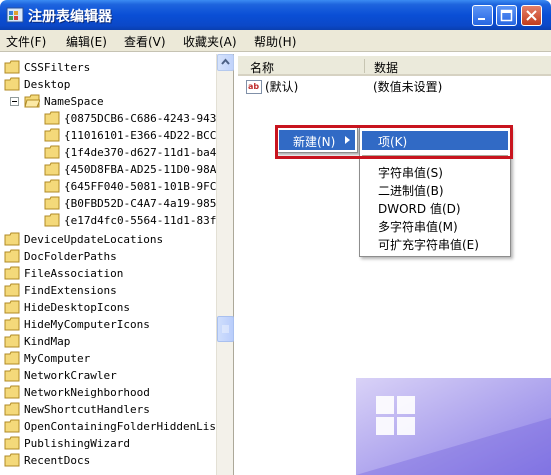 Image resolution: width=551 pixels, height=475 pixels. I want to click on tree-item-label: DeviceUpdateLocations, so click(94, 239).